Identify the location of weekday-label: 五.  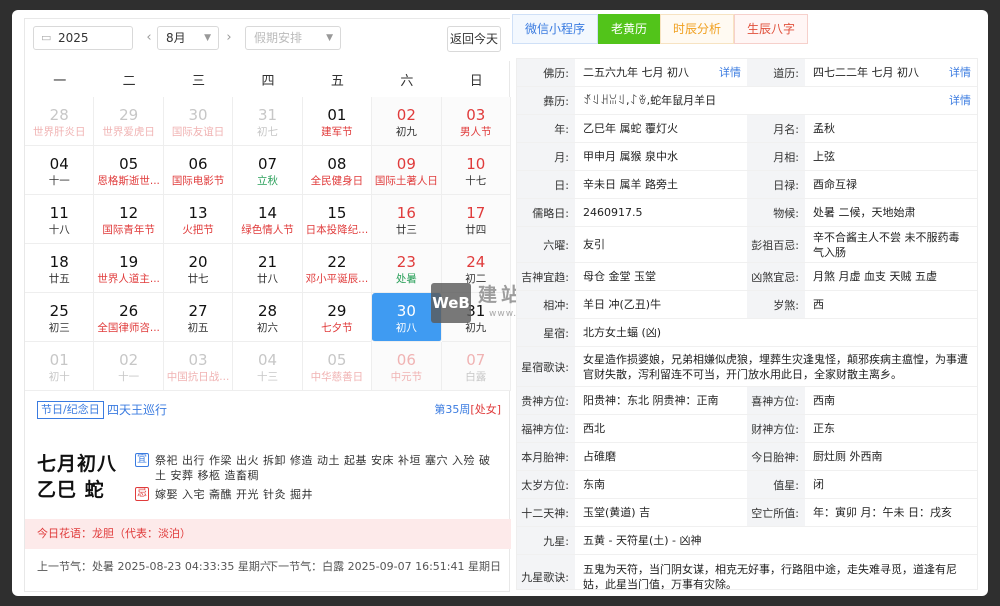
(337, 81).